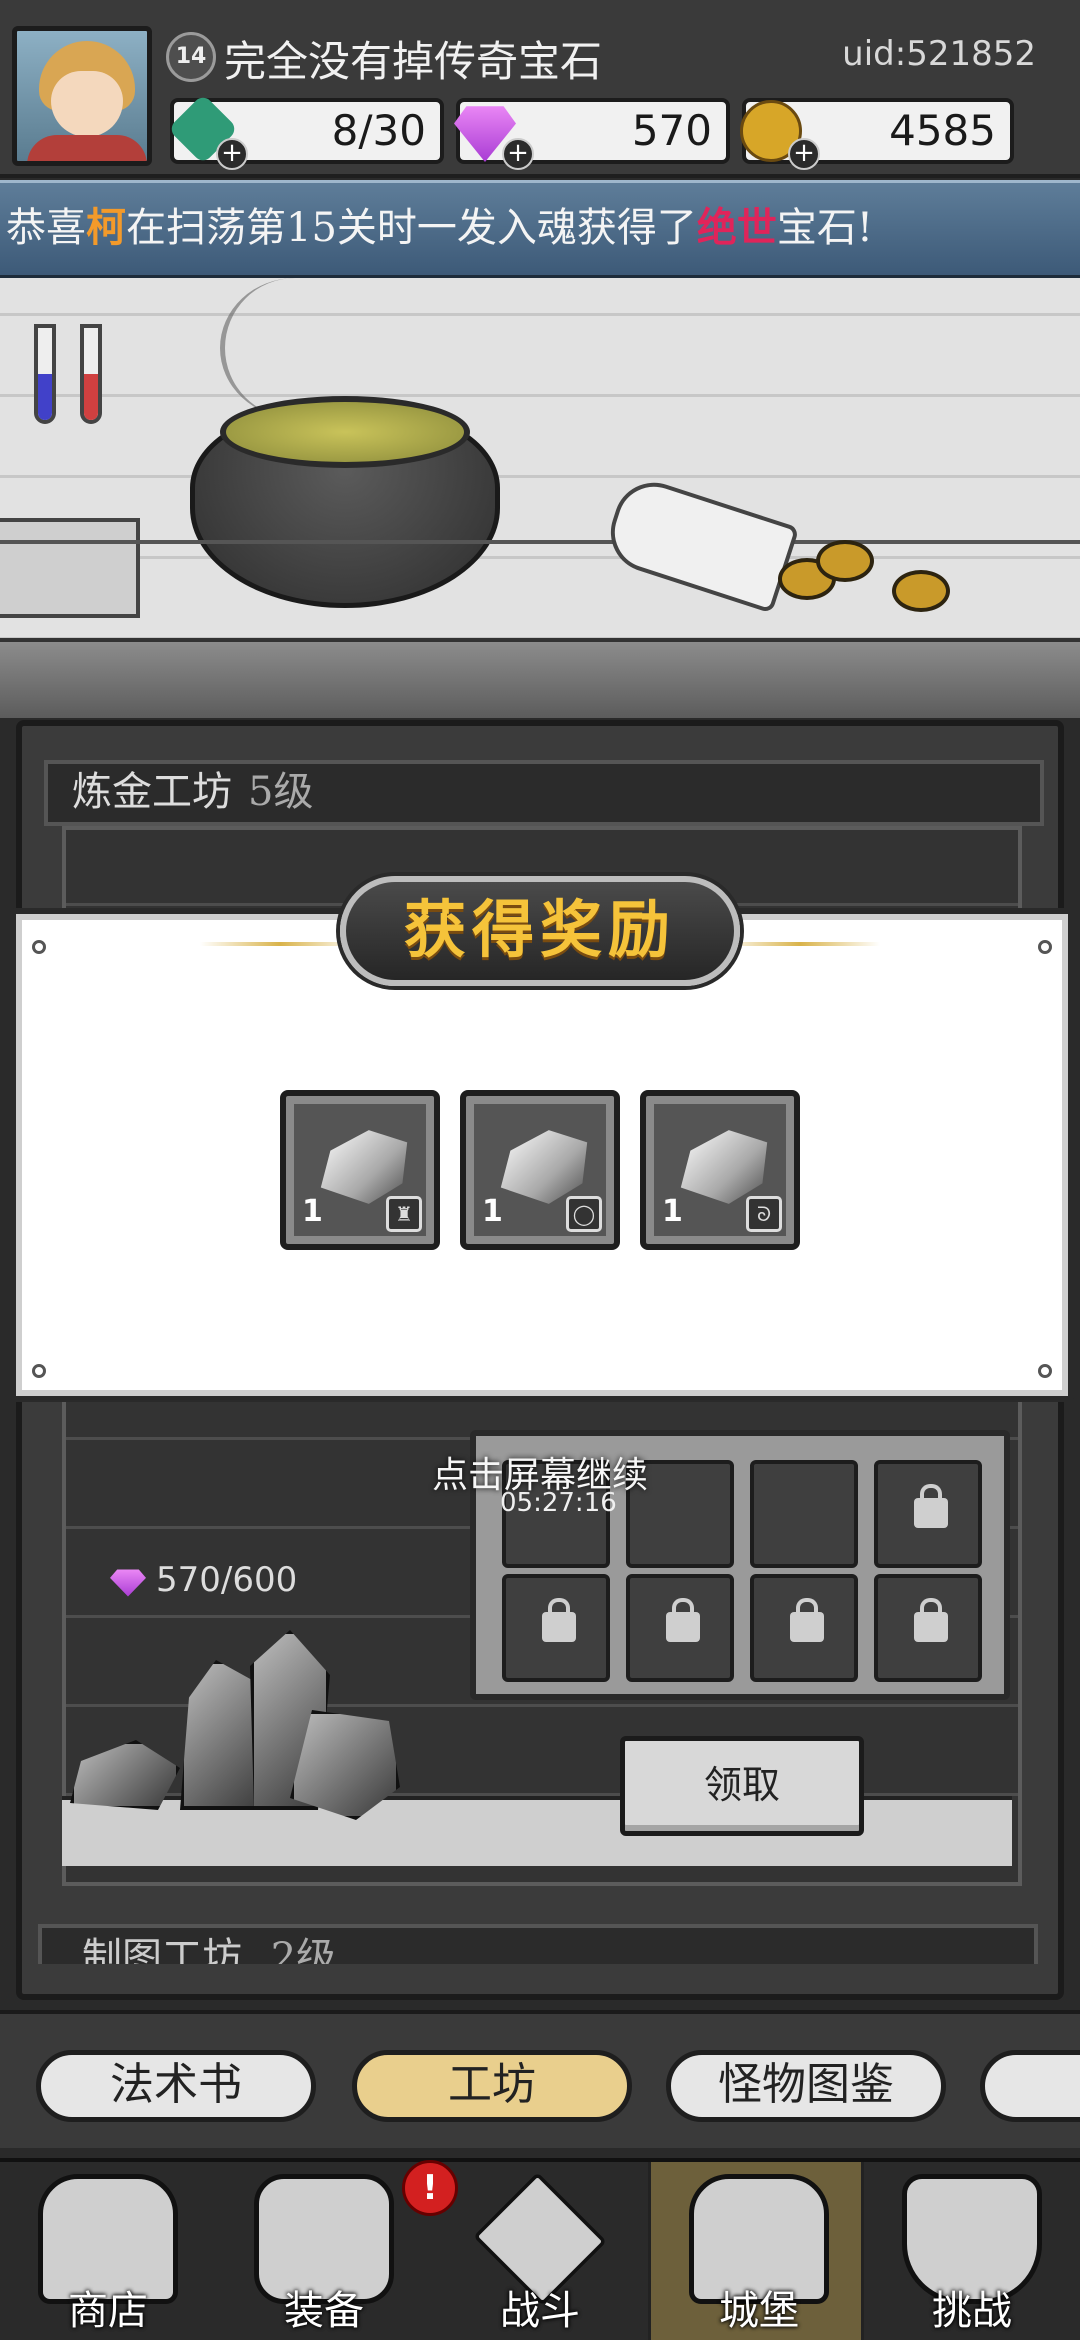 Image resolution: width=1080 pixels, height=2340 pixels. Describe the element at coordinates (303, 1949) in the screenshot. I see `next-workshop-level: 2级` at that location.